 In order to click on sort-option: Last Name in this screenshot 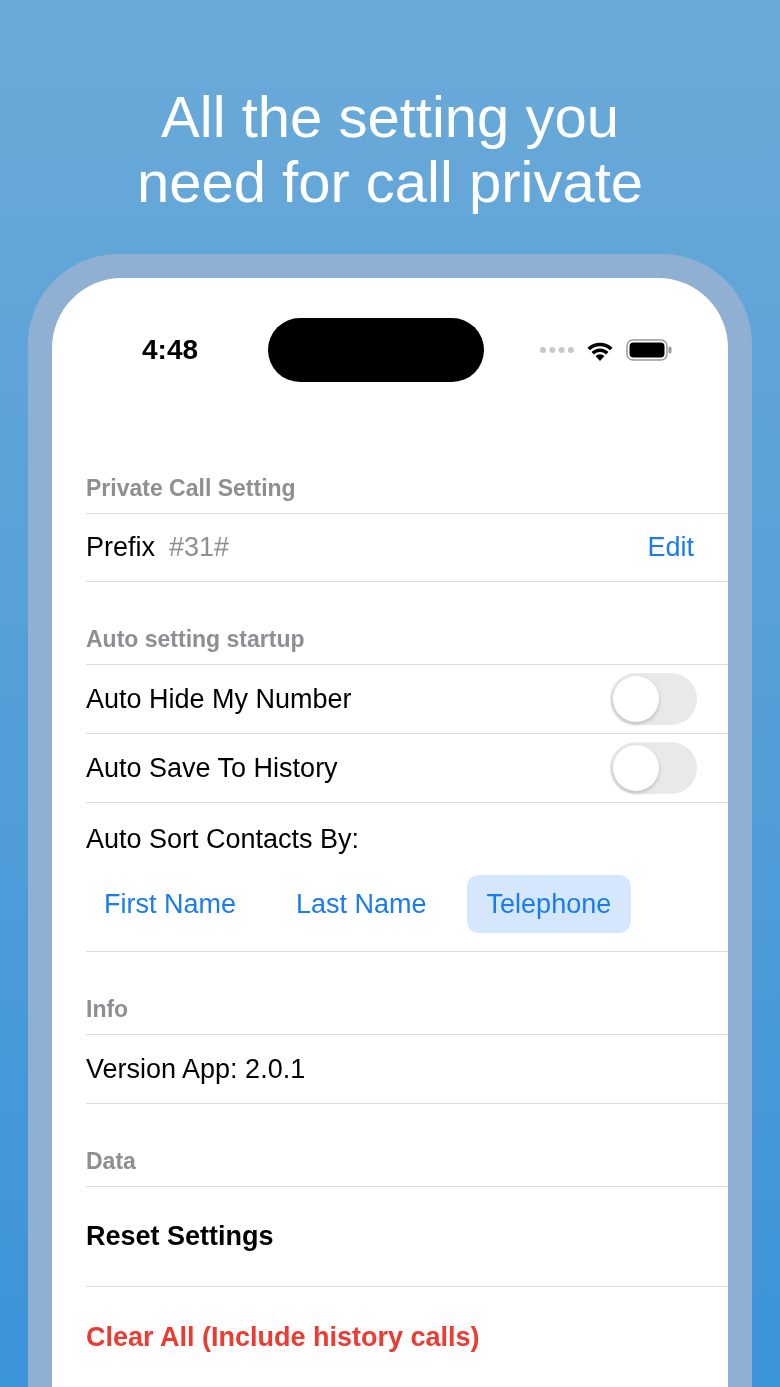, I will do `click(361, 904)`.